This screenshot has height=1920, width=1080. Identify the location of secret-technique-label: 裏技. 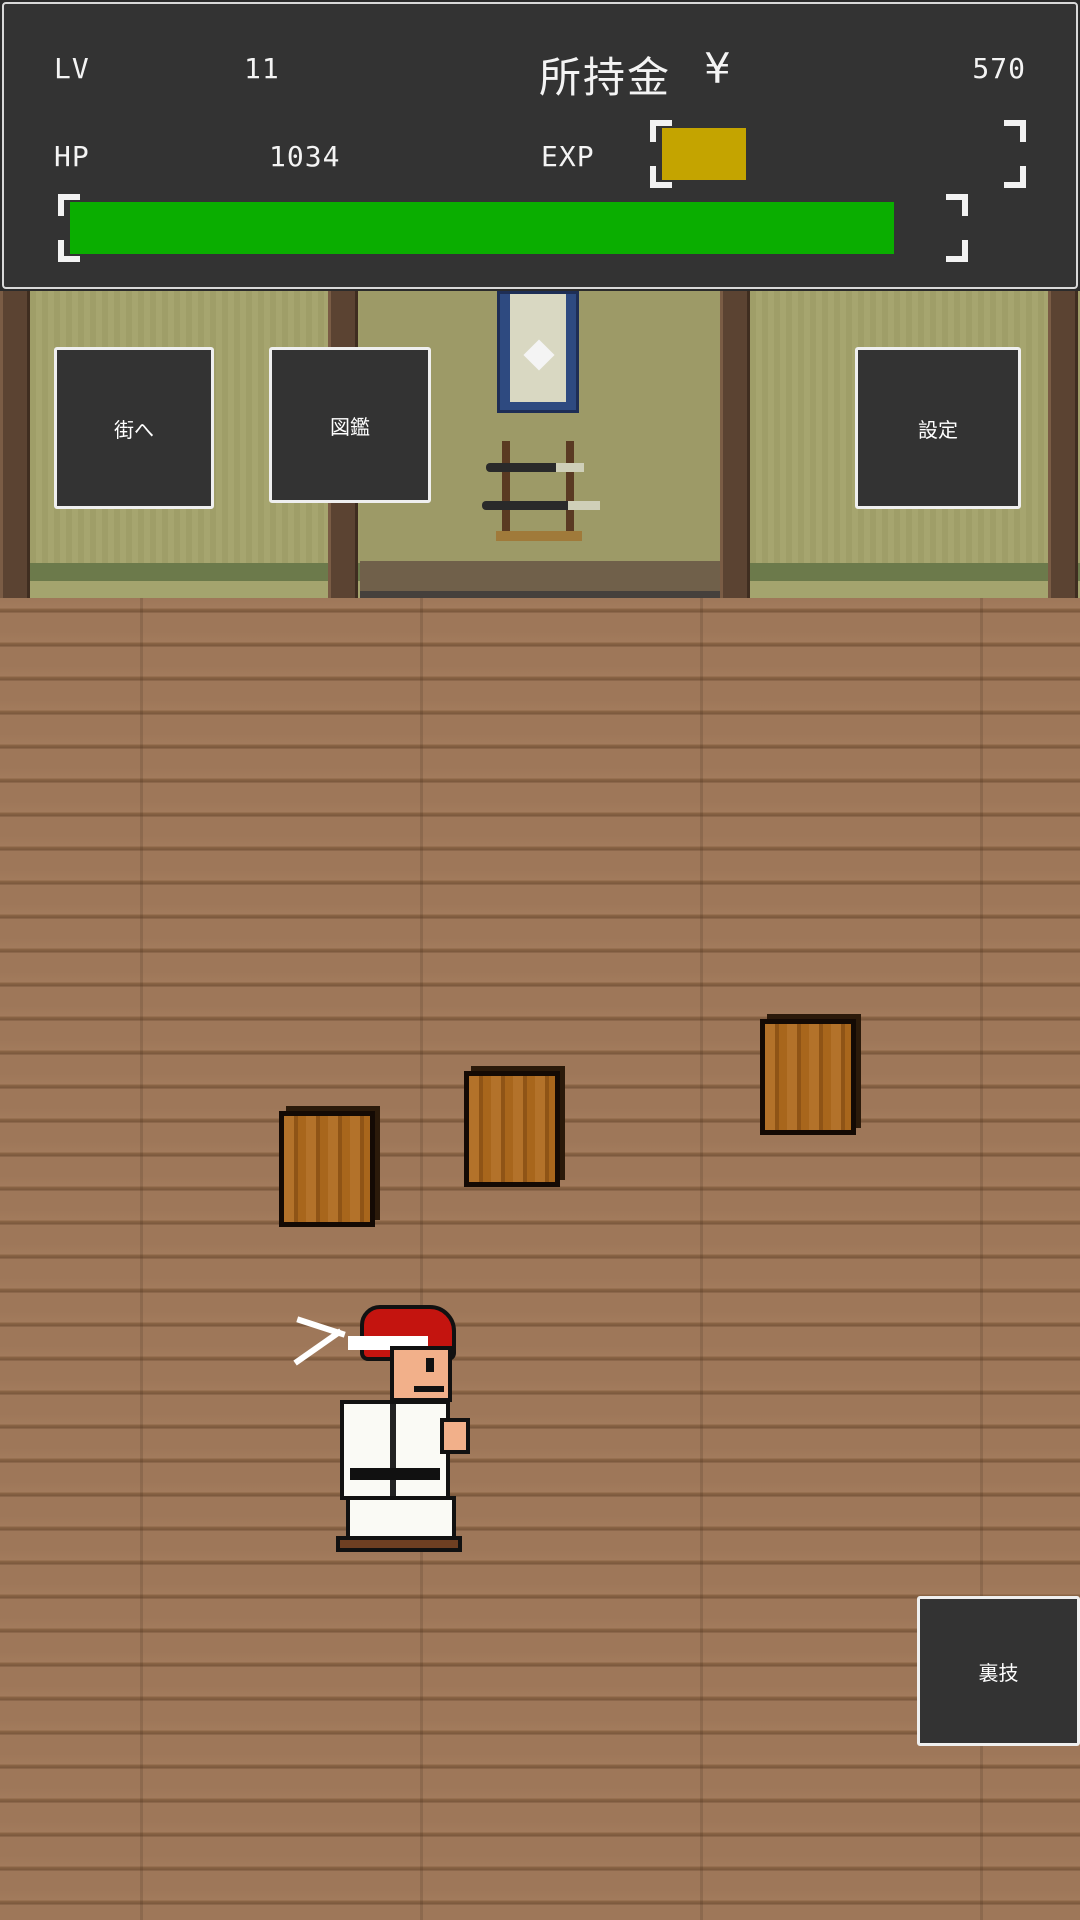
(998, 1672).